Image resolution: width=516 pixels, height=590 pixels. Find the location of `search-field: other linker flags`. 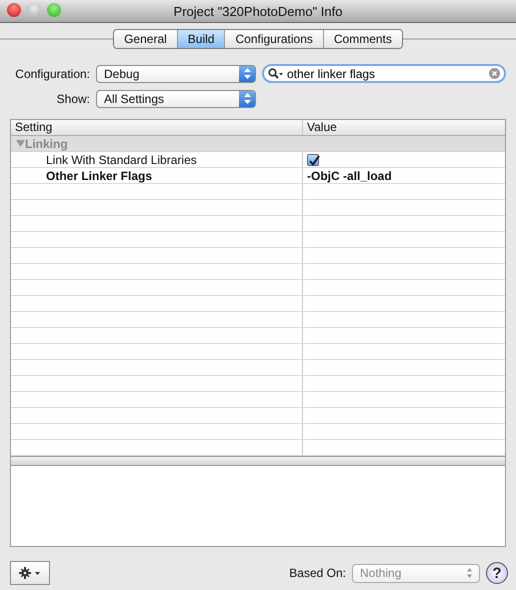

search-field: other linker flags is located at coordinates (384, 73).